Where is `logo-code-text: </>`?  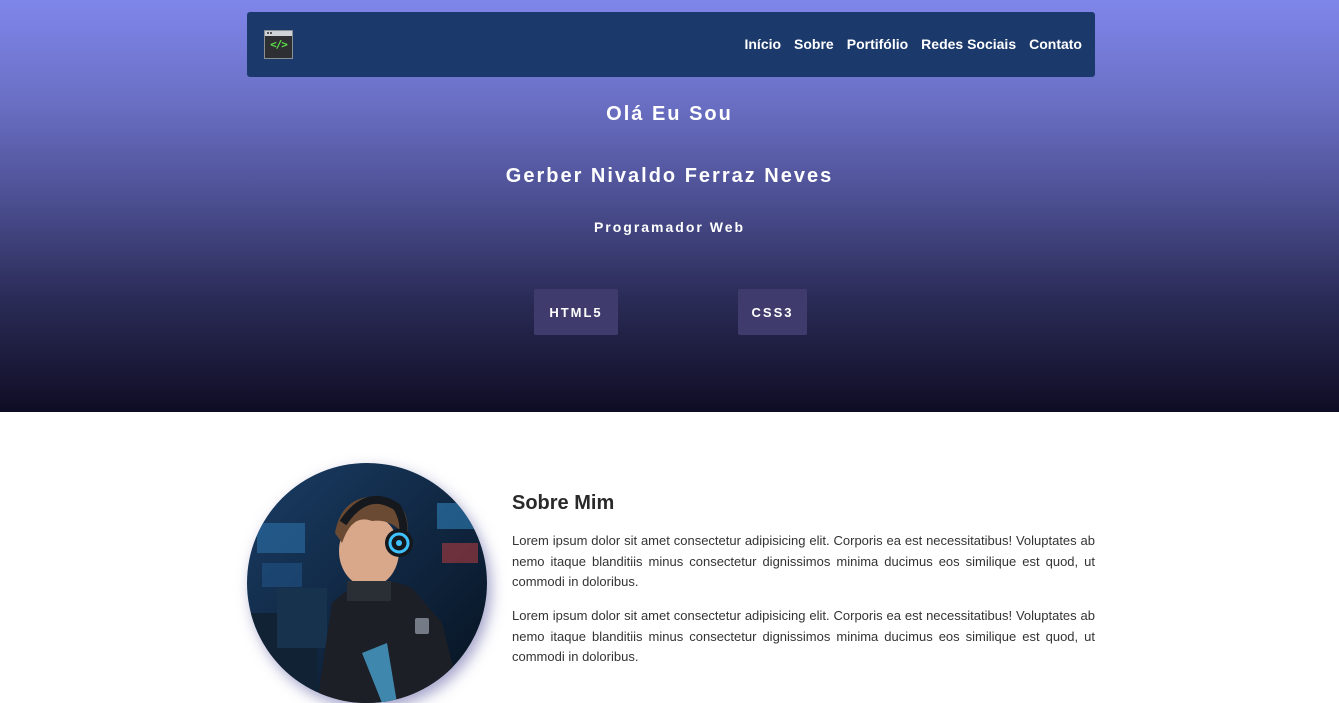
logo-code-text: </> is located at coordinates (279, 44).